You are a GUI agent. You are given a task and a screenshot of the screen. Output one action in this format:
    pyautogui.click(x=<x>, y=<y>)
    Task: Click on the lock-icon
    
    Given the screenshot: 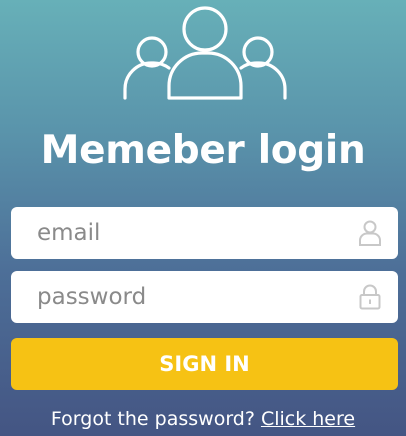 What is the action you would take?
    pyautogui.click(x=370, y=297)
    